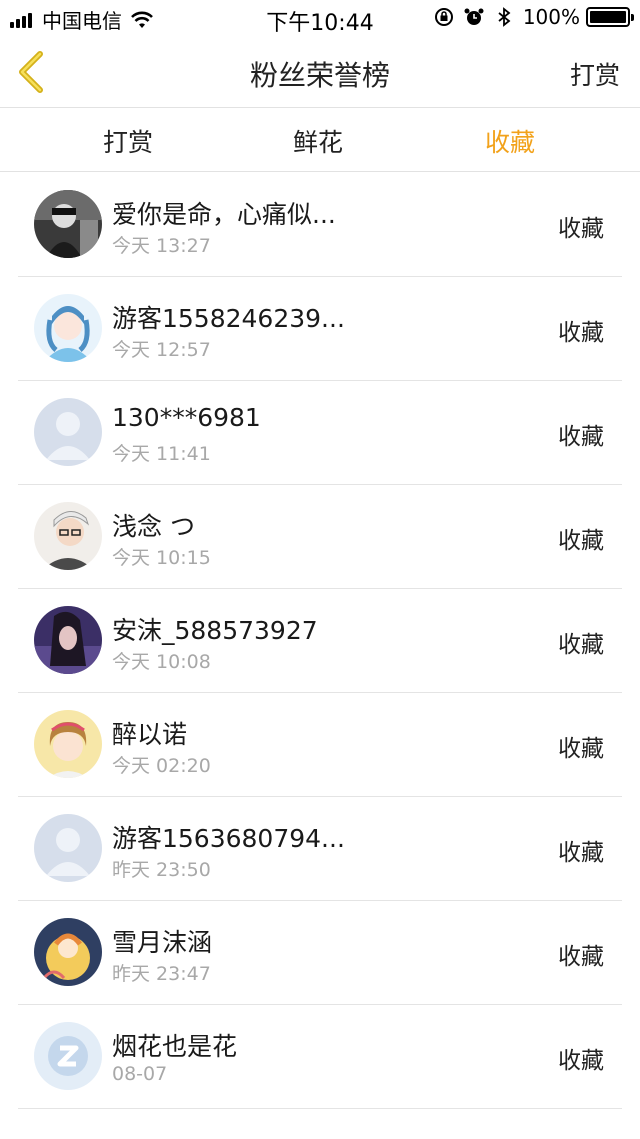 Image resolution: width=640 pixels, height=1139 pixels. What do you see at coordinates (319, 75) in the screenshot?
I see `page-title: 粉丝荣誉榜` at bounding box center [319, 75].